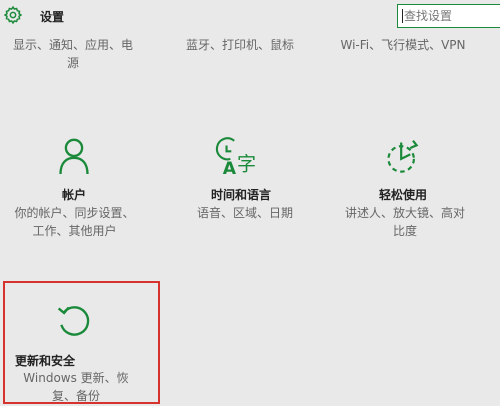 This screenshot has height=406, width=500. I want to click on tile-update-security-desc-line2: 复、备份, so click(75, 396).